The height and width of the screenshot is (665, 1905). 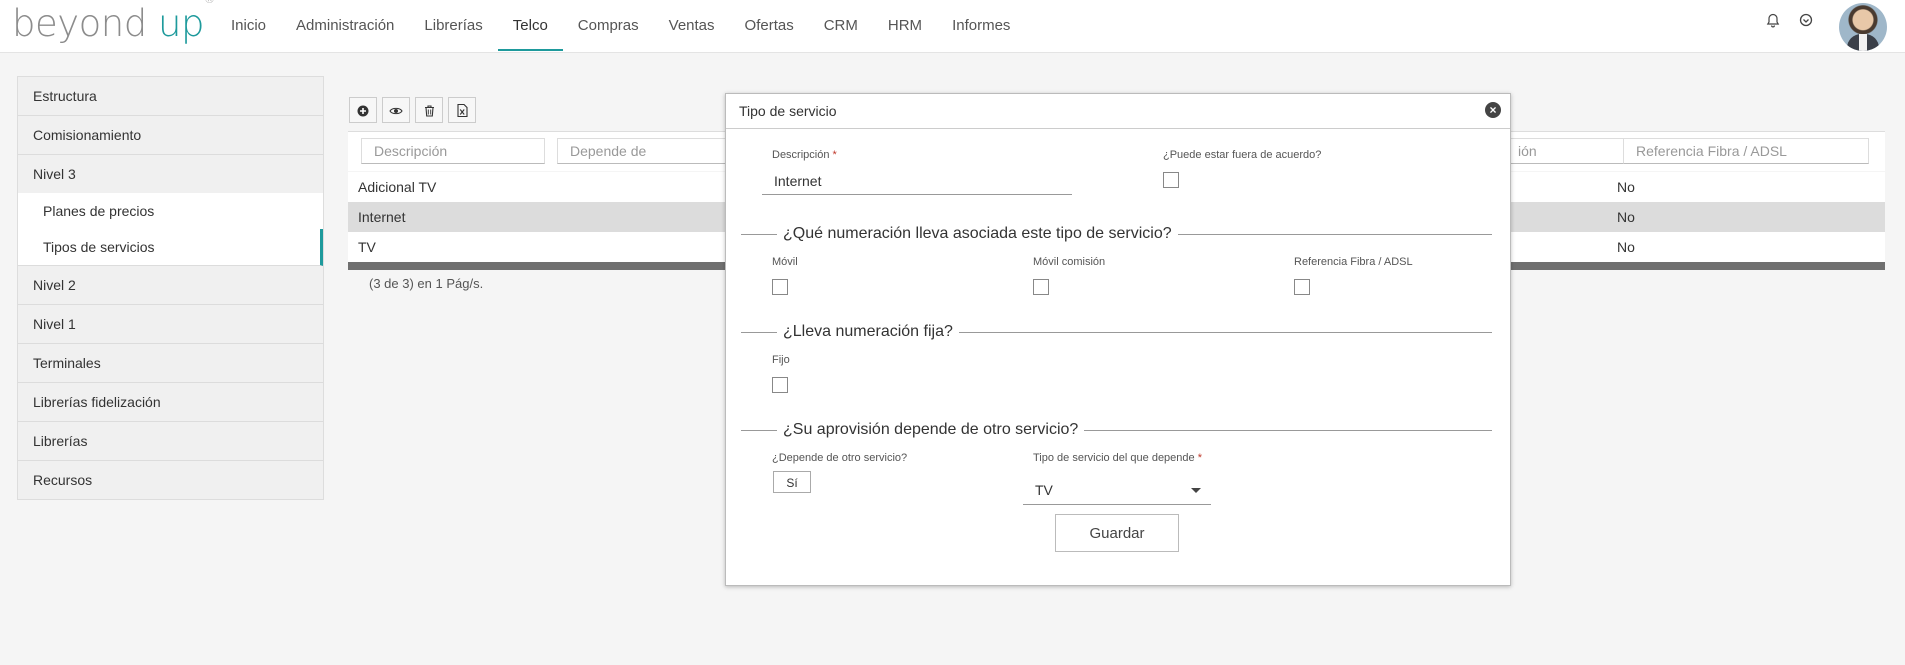 What do you see at coordinates (345, 25) in the screenshot?
I see `nav-item-administracion: Administración` at bounding box center [345, 25].